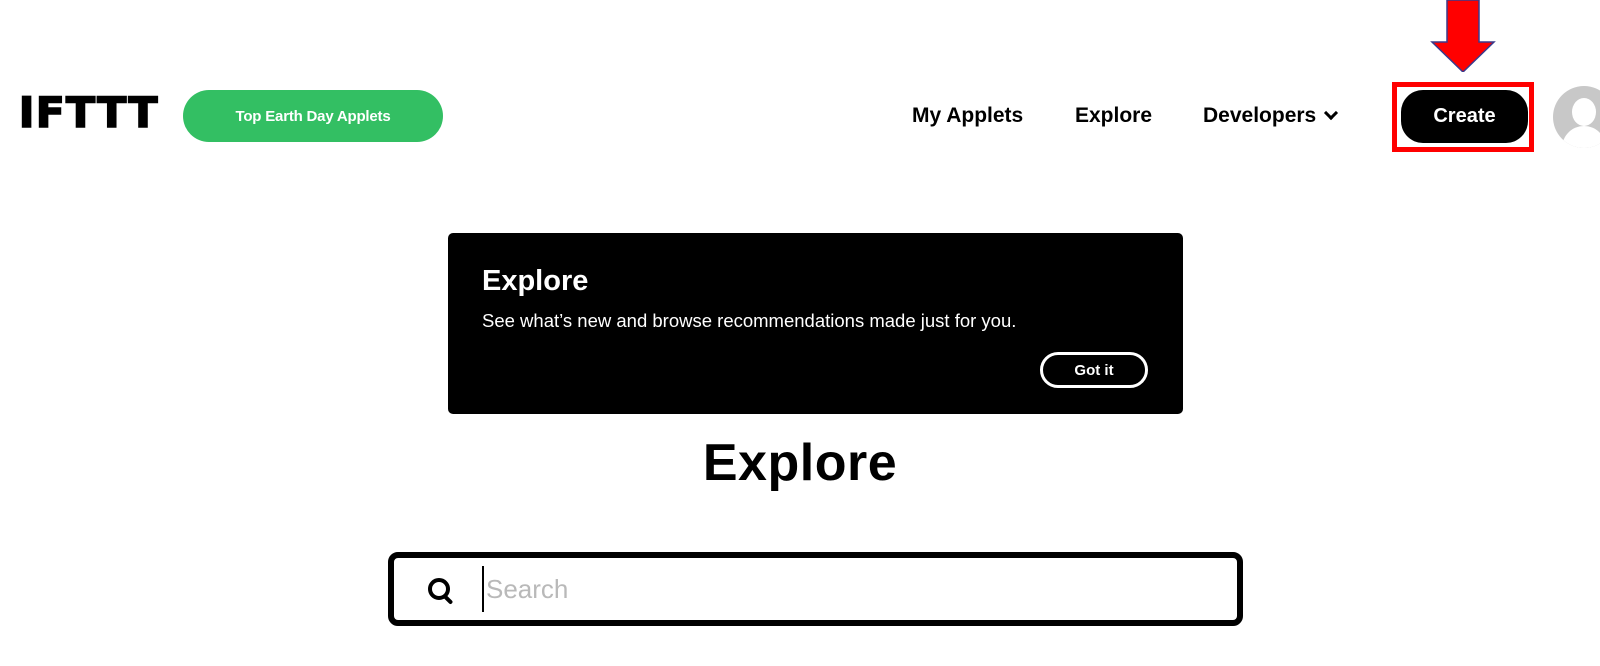  I want to click on red-arrow-annotation, so click(1463, 36).